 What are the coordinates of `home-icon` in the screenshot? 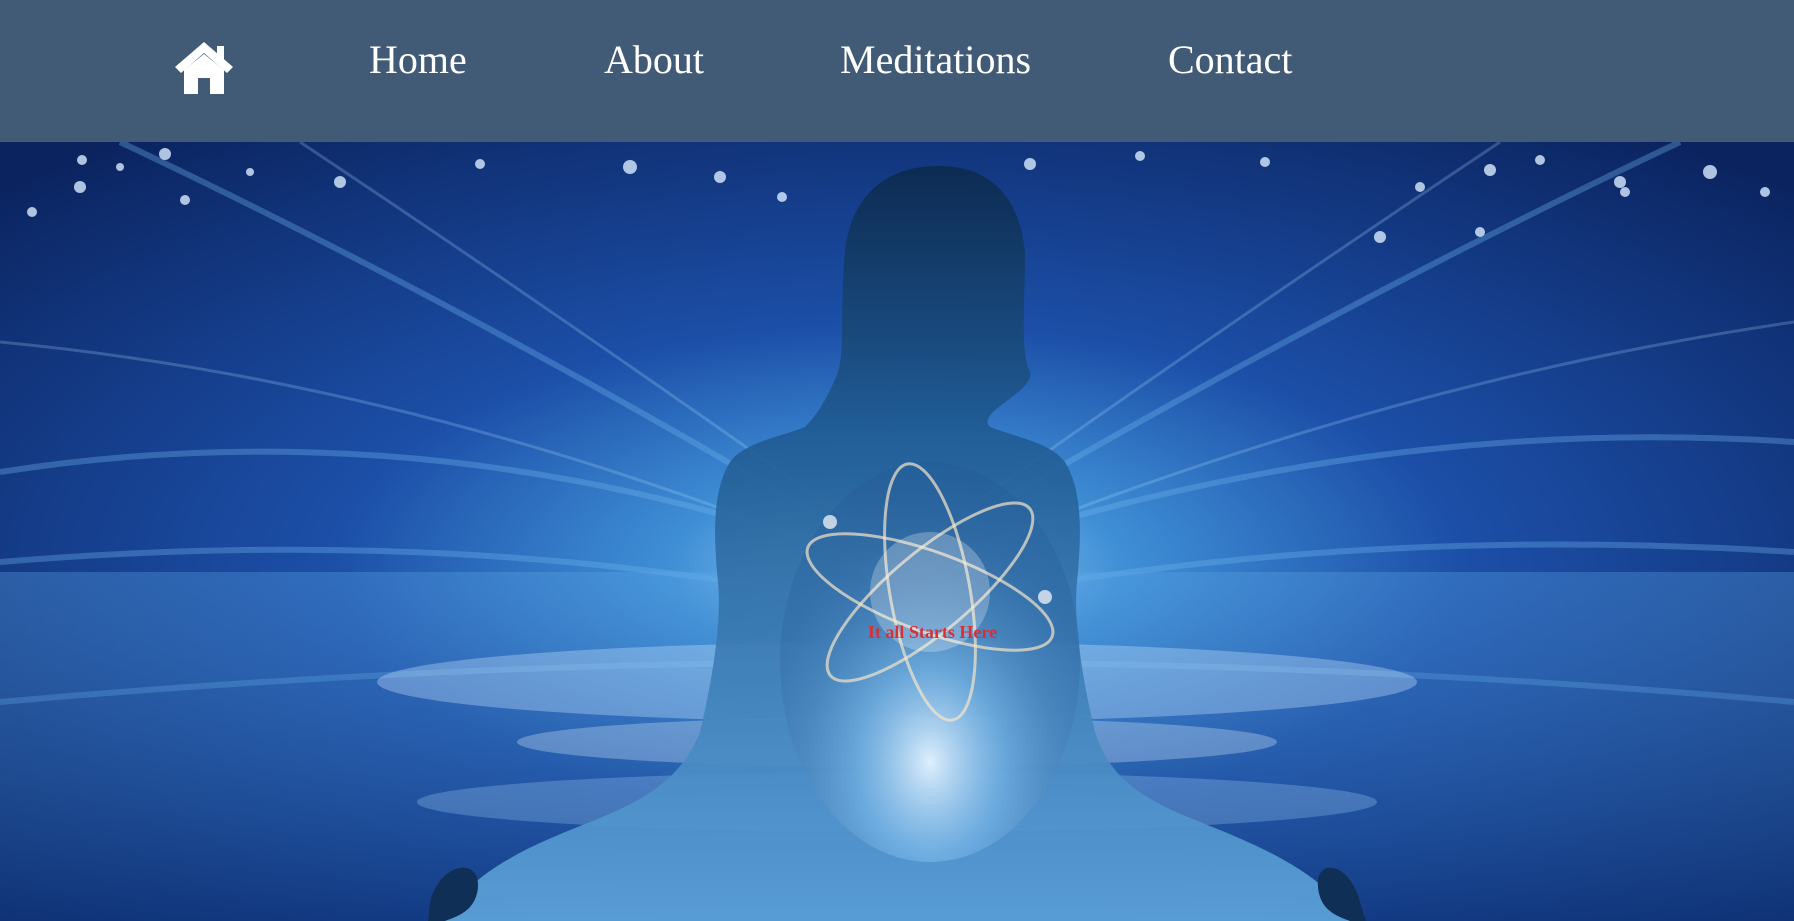 It's located at (204, 67).